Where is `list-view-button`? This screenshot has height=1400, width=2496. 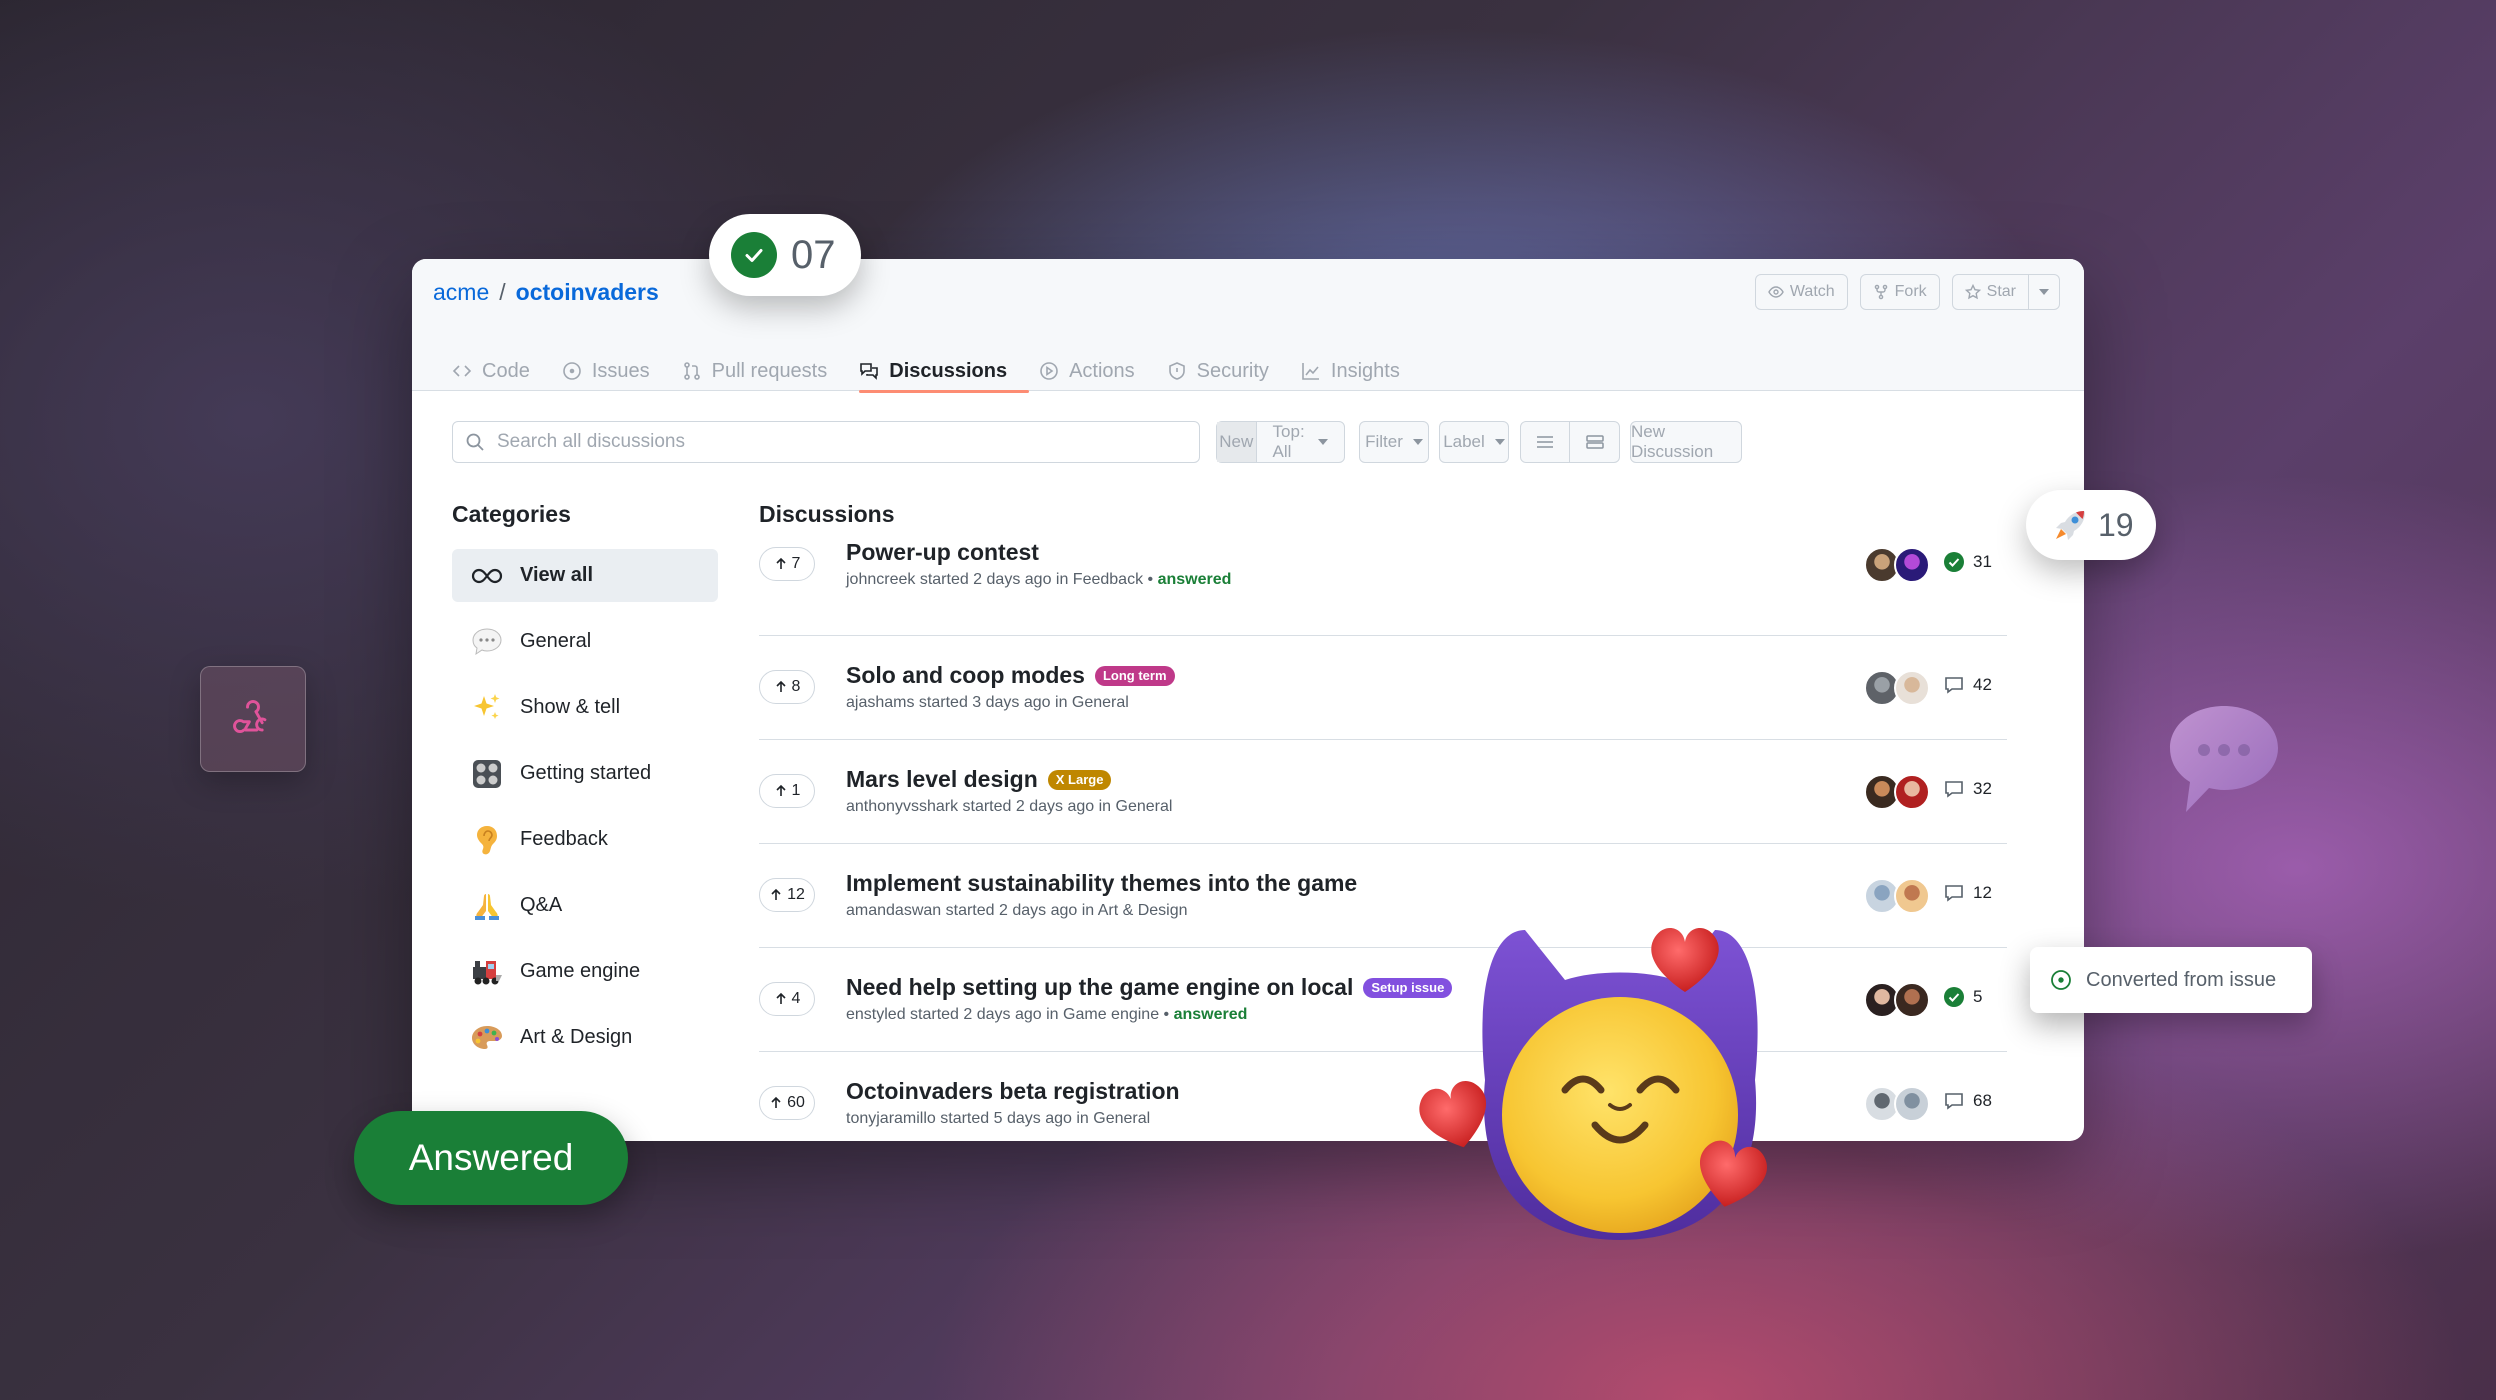 list-view-button is located at coordinates (1546, 442).